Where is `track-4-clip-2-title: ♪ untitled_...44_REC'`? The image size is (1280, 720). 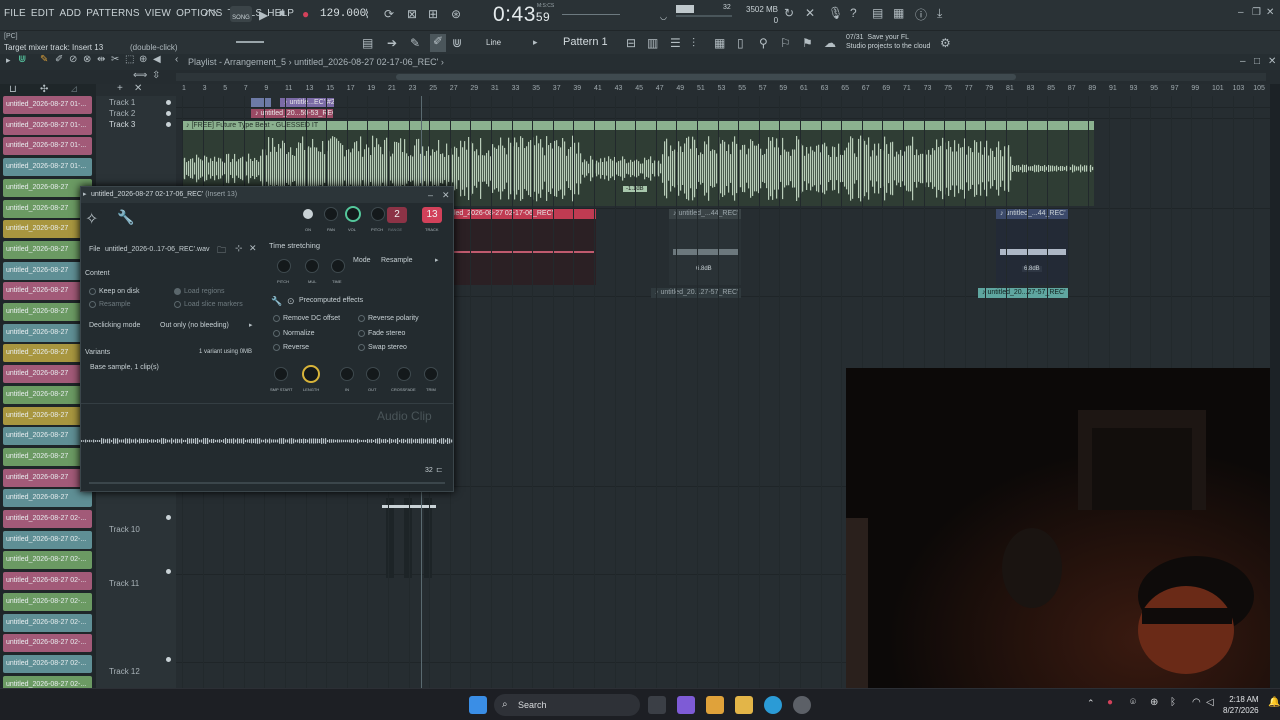
track-4-clip-2-title: ♪ untitled_...44_REC' is located at coordinates (705, 214).